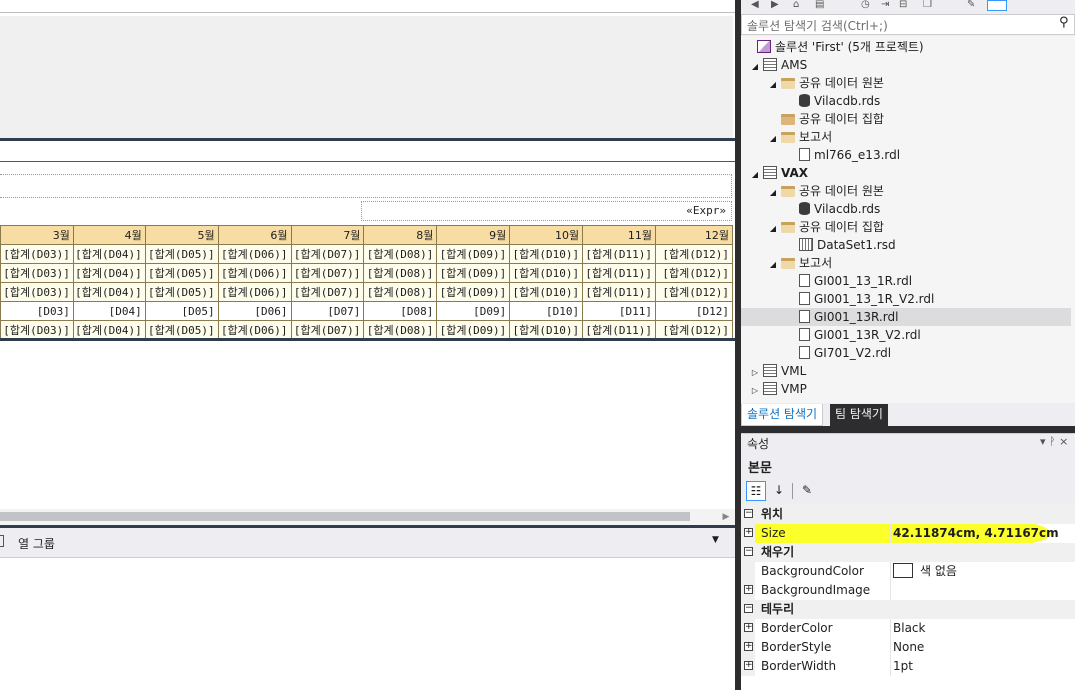 The width and height of the screenshot is (1075, 690). What do you see at coordinates (37, 235) in the screenshot?
I see `month-header-cell: 3월` at bounding box center [37, 235].